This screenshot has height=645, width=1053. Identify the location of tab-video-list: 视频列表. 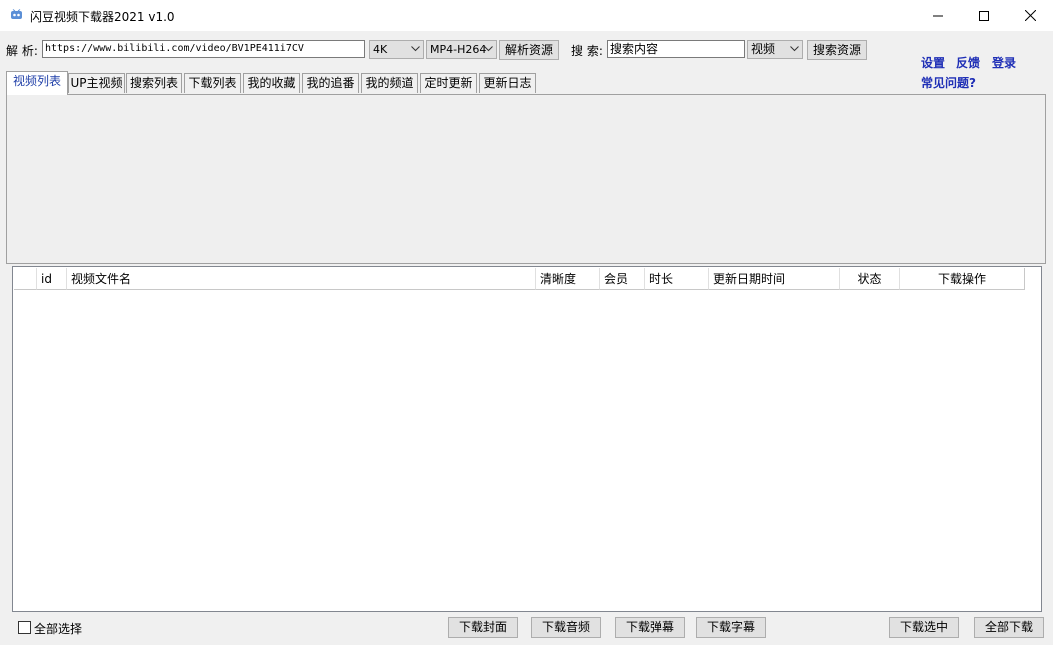
(37, 83).